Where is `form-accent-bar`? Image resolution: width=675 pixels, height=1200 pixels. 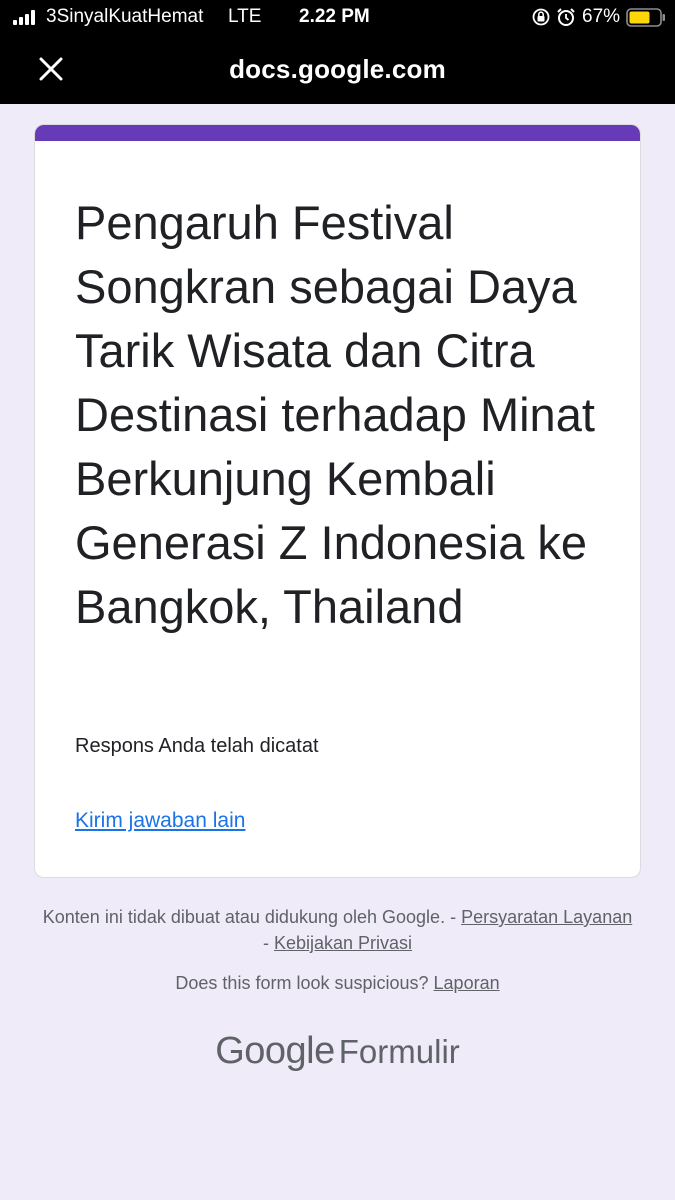
form-accent-bar is located at coordinates (337, 133).